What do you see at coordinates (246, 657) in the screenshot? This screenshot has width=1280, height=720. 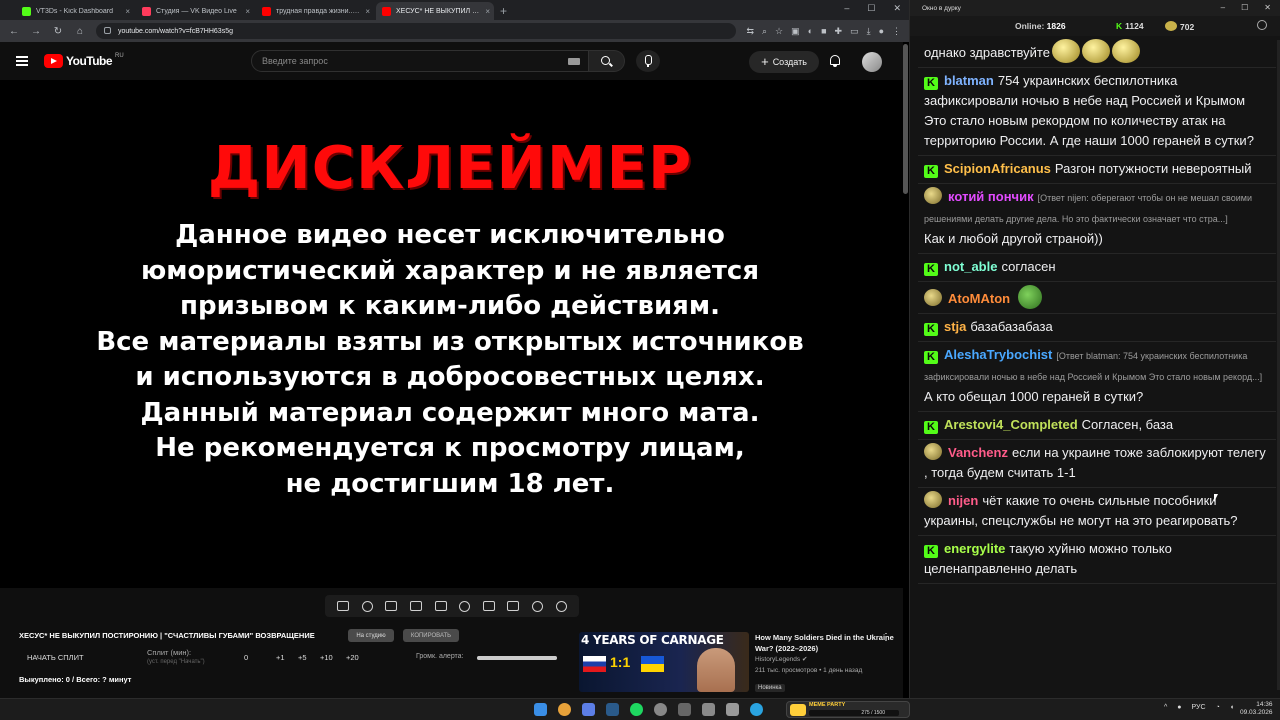 I see `split-value-0: 0` at bounding box center [246, 657].